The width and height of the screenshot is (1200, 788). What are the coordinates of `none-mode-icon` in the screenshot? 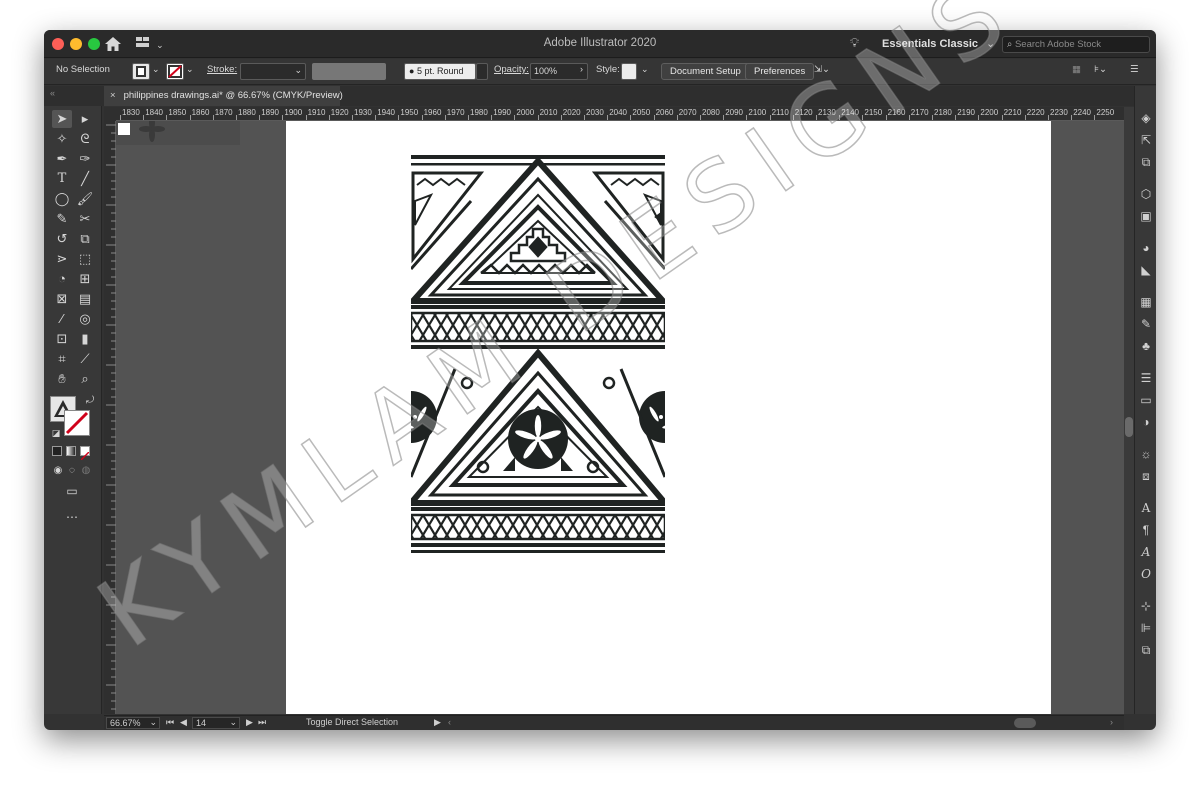 It's located at (85, 453).